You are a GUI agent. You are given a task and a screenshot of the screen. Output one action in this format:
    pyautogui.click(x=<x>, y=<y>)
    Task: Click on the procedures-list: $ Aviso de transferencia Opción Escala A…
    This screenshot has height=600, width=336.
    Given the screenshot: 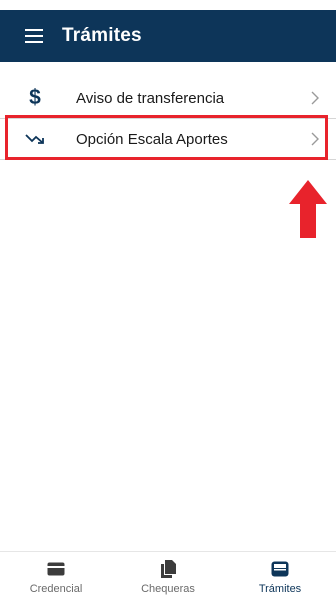 What is the action you would take?
    pyautogui.click(x=168, y=119)
    